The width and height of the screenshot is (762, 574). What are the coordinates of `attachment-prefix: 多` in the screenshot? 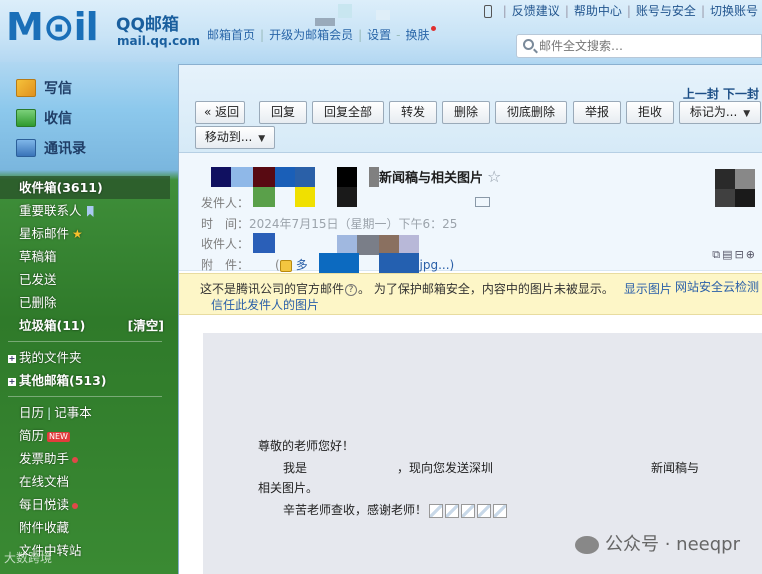 It's located at (302, 265).